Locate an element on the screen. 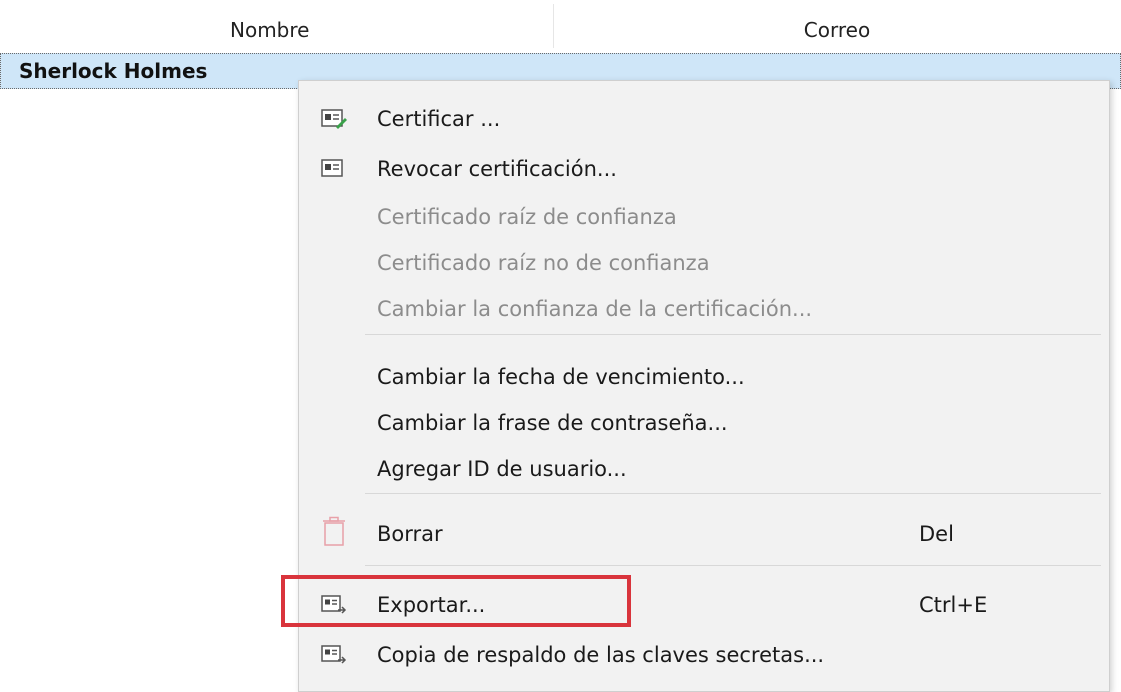 This screenshot has height=692, width=1121. trash-icon is located at coordinates (334, 531).